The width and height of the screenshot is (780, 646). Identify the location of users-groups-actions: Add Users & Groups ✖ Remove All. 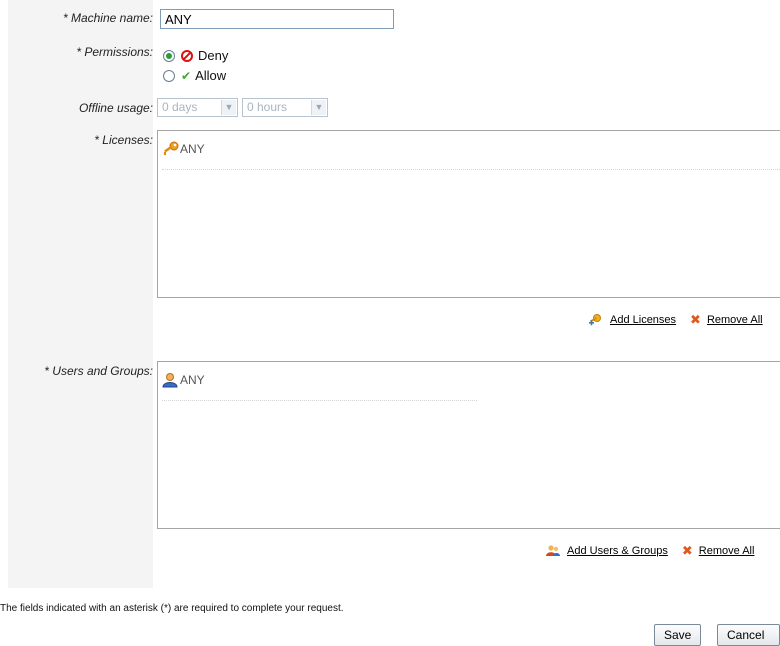
(649, 551).